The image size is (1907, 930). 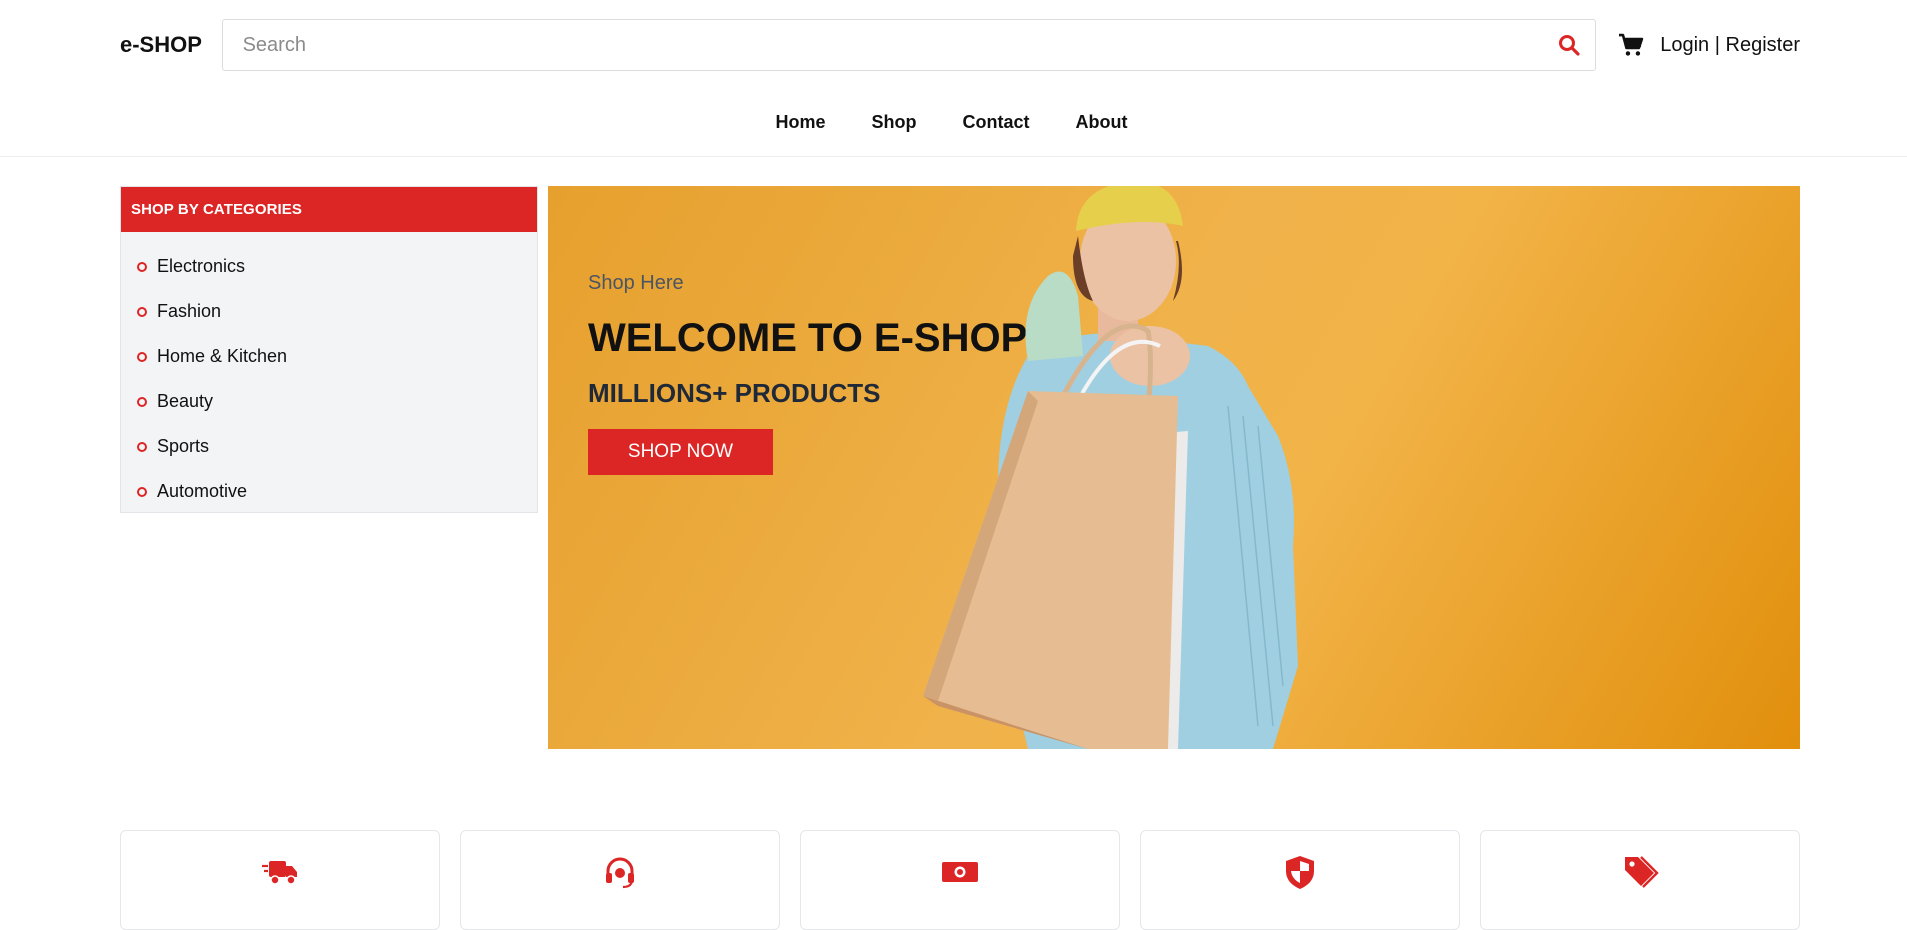 I want to click on category-label: Sports, so click(x=183, y=446).